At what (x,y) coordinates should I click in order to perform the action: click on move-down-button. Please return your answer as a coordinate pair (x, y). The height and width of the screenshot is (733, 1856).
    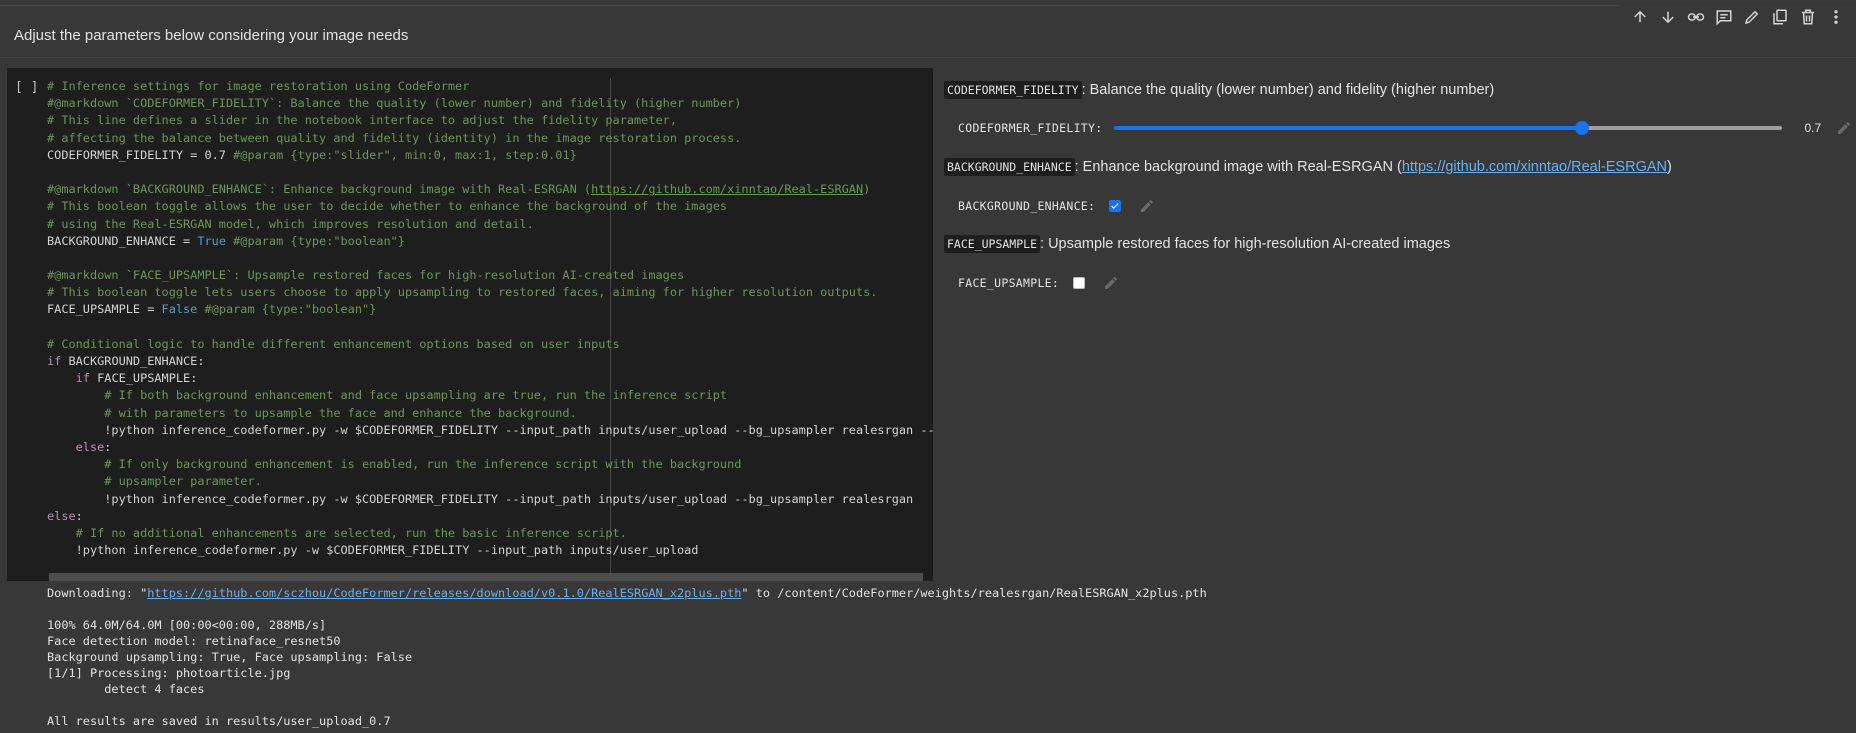
    Looking at the image, I should click on (1668, 17).